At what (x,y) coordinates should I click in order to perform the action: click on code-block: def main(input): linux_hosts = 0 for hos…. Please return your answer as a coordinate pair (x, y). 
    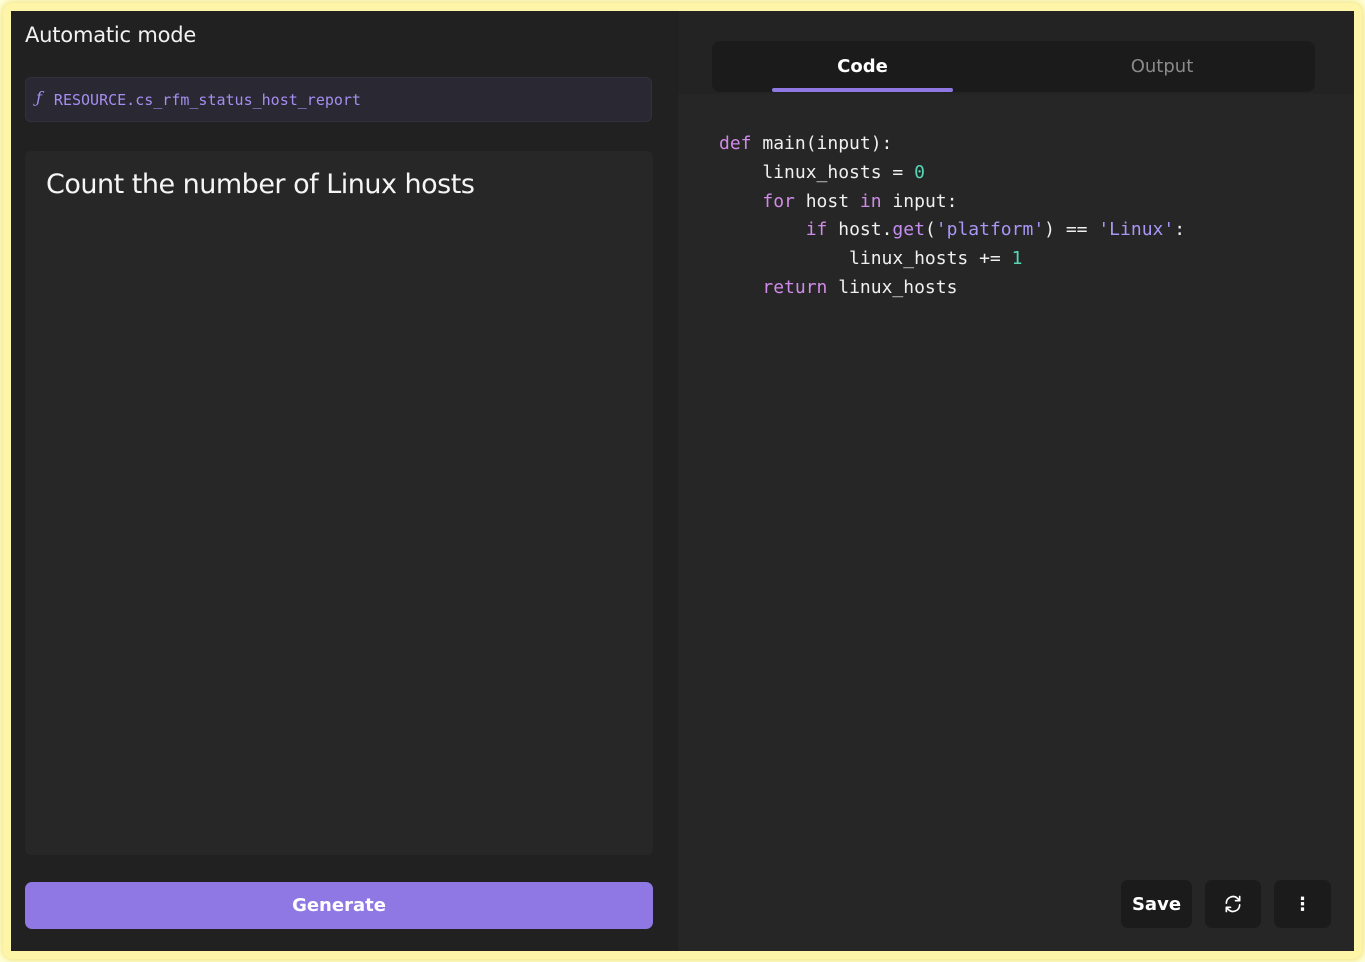
    Looking at the image, I should click on (952, 216).